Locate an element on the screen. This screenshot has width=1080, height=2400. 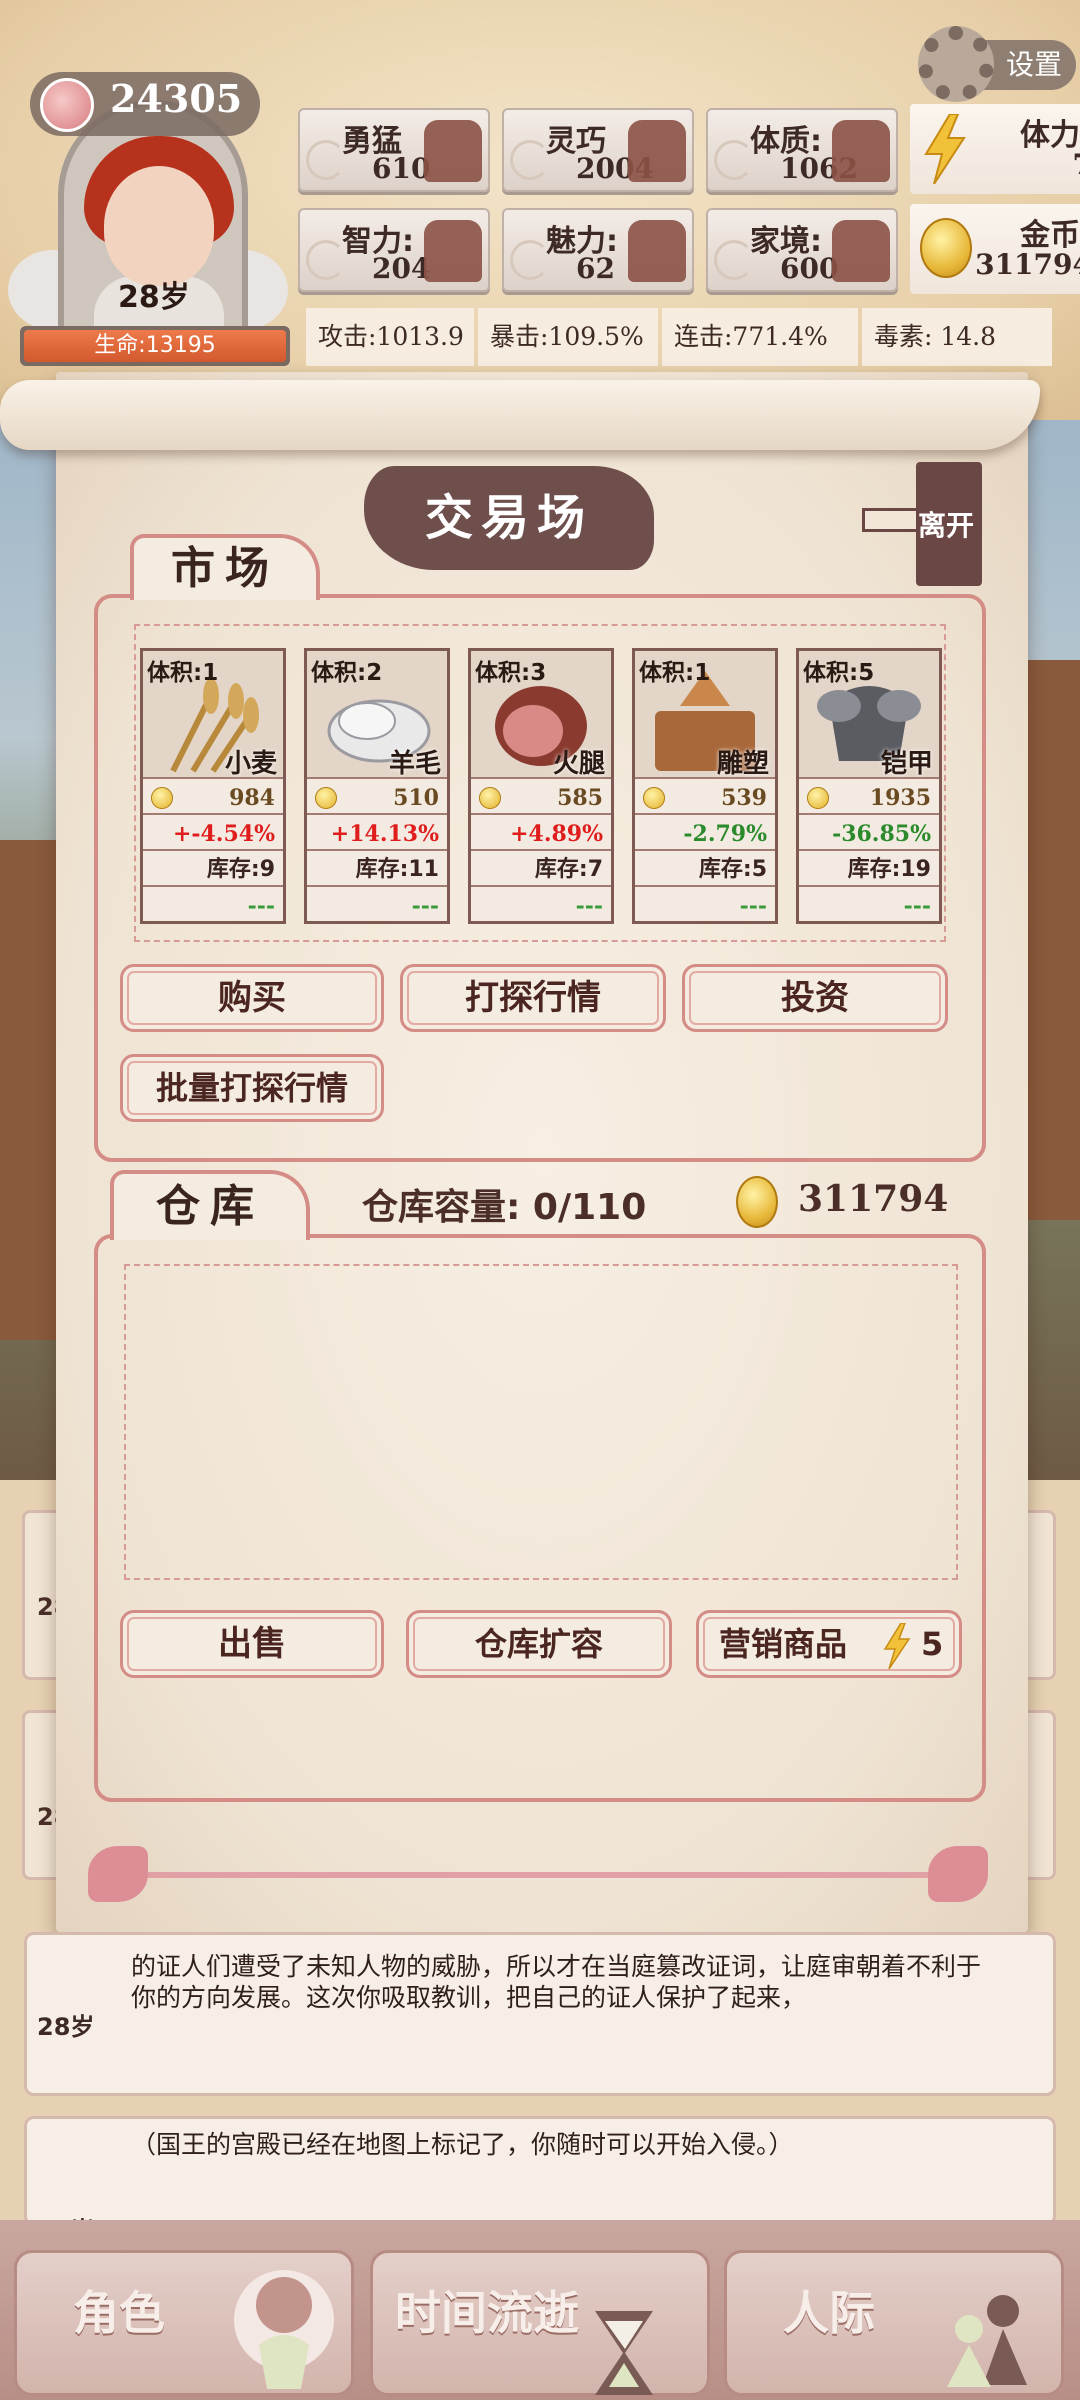
goods-change: -2.79% is located at coordinates (705, 834).